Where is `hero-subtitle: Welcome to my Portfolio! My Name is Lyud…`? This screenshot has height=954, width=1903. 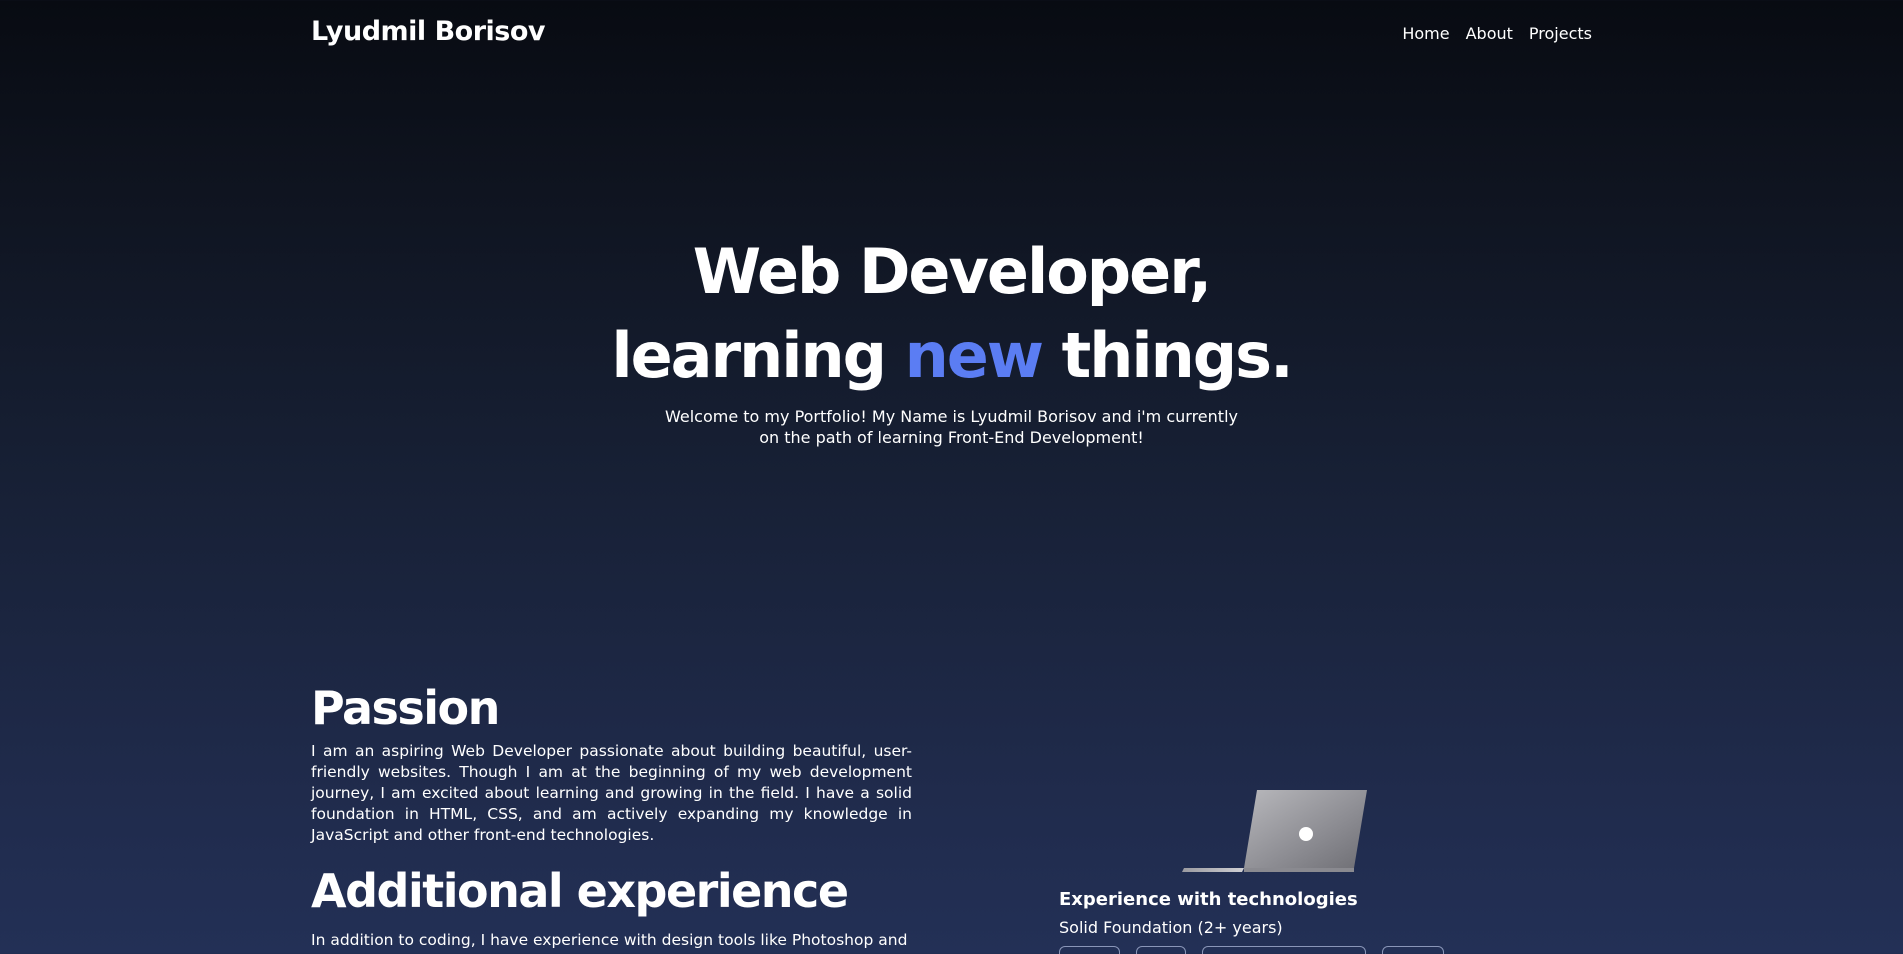 hero-subtitle: Welcome to my Portfolio! My Name is Lyud… is located at coordinates (951, 427).